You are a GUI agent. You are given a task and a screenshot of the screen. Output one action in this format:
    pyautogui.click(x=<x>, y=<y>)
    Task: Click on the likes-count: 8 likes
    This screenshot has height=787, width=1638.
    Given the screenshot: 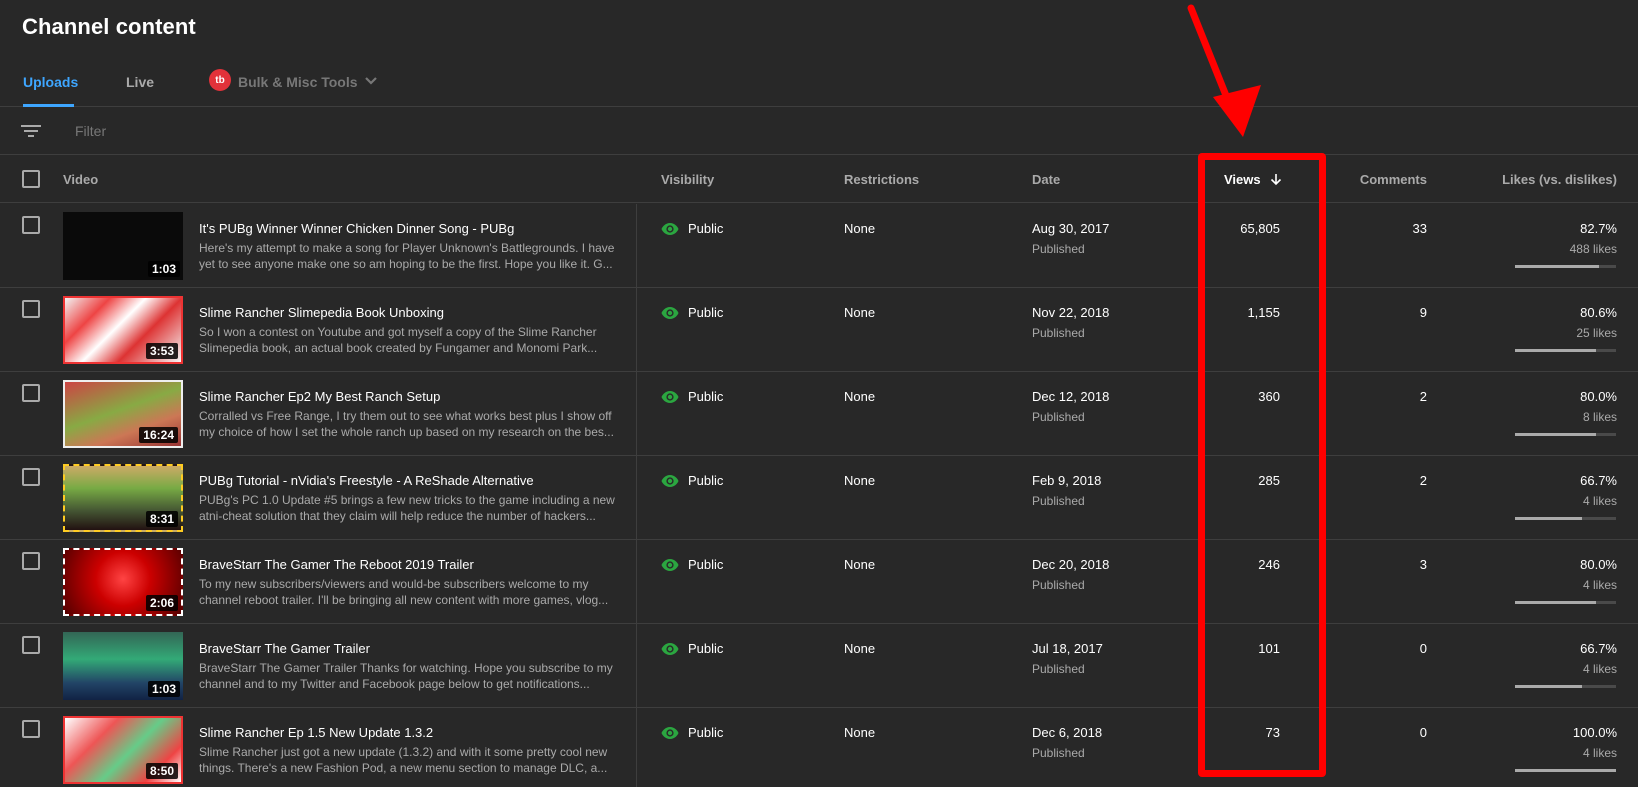 What is the action you would take?
    pyautogui.click(x=1599, y=417)
    